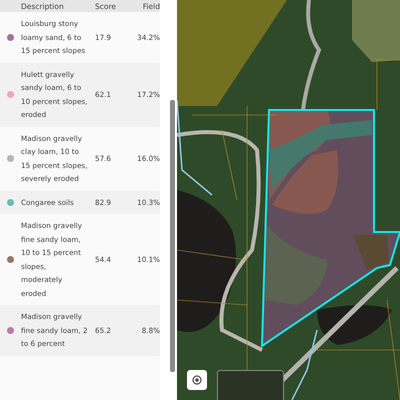  Describe the element at coordinates (250, 385) in the screenshot. I see `minimap-thumbnail` at that location.